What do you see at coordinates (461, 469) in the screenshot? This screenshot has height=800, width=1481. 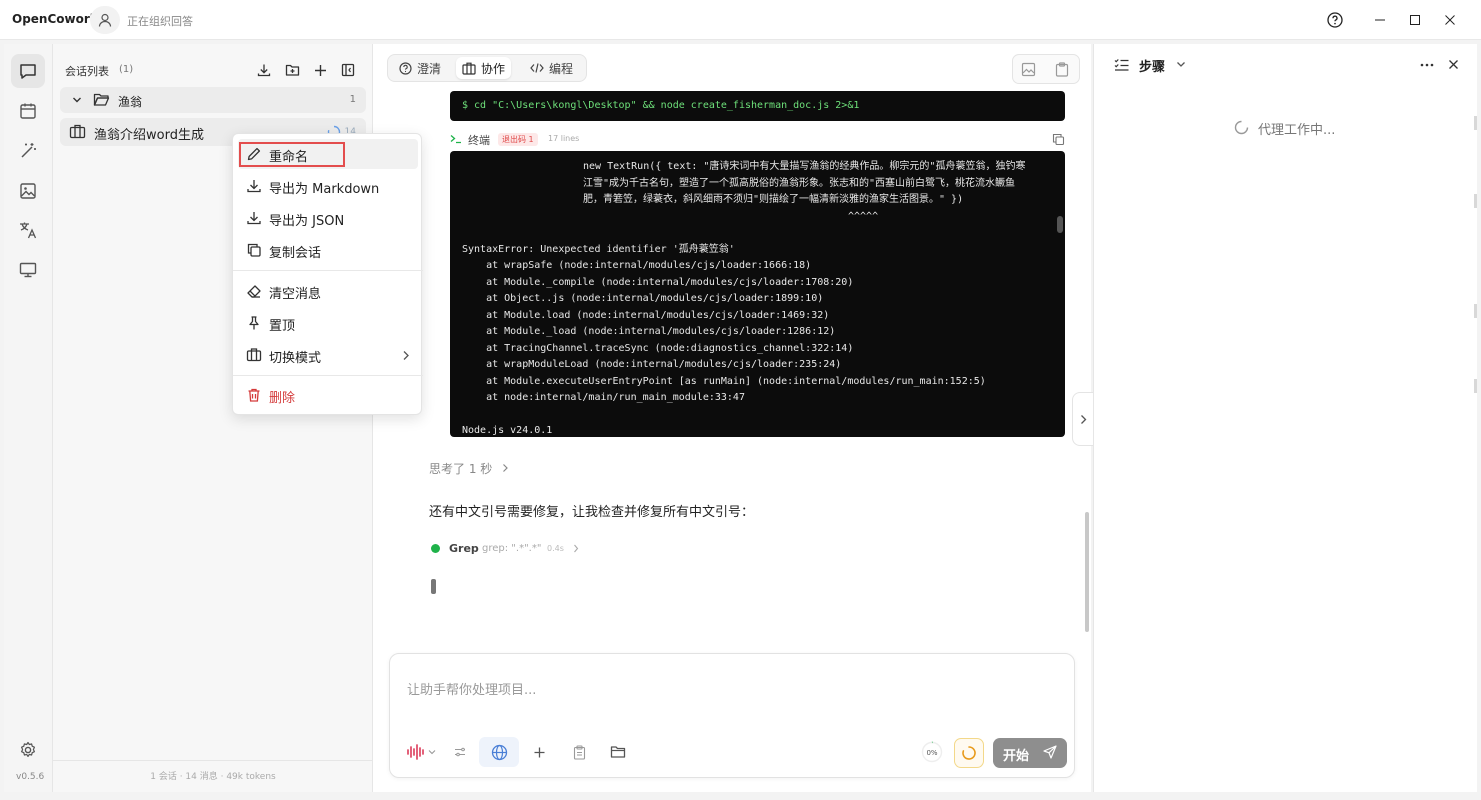 I see `thinking-label: 思考了 1 秒` at bounding box center [461, 469].